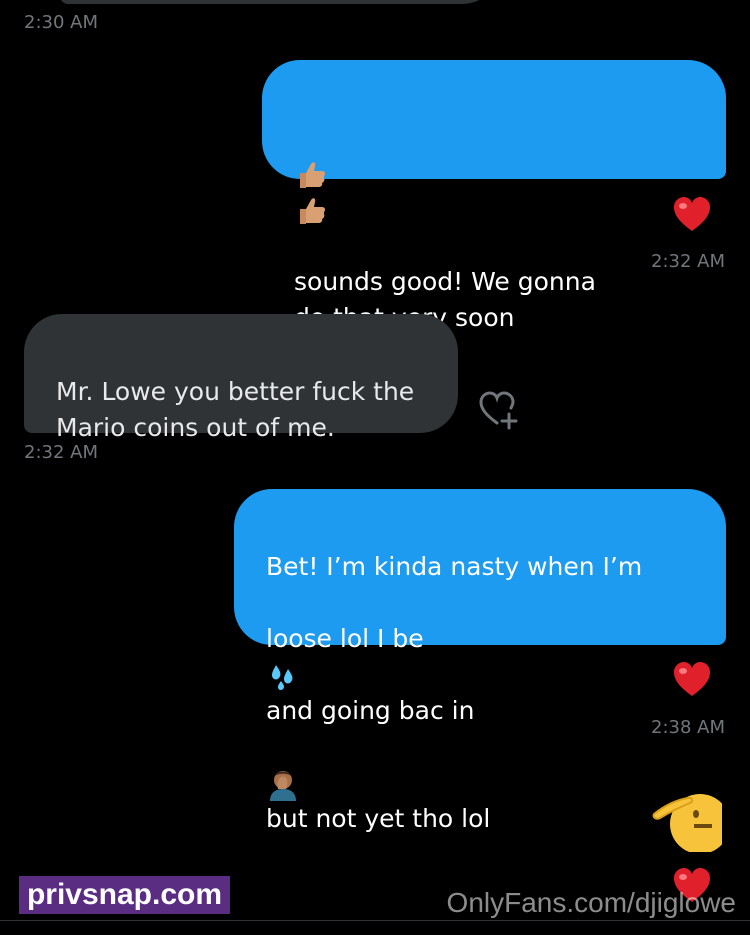  What do you see at coordinates (591, 902) in the screenshot?
I see `watermark-onlyfans: OnlyFans.com/djiglowe` at bounding box center [591, 902].